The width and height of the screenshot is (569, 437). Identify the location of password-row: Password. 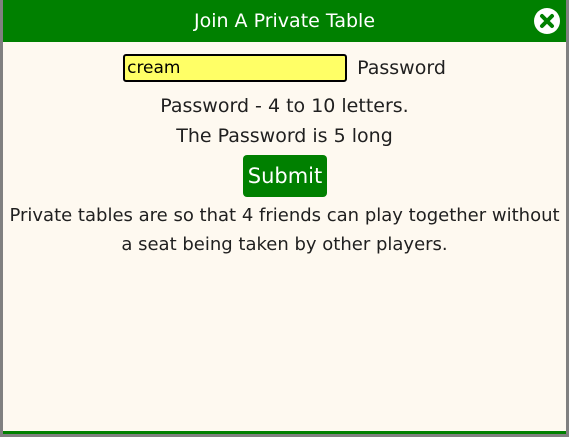
(284, 67).